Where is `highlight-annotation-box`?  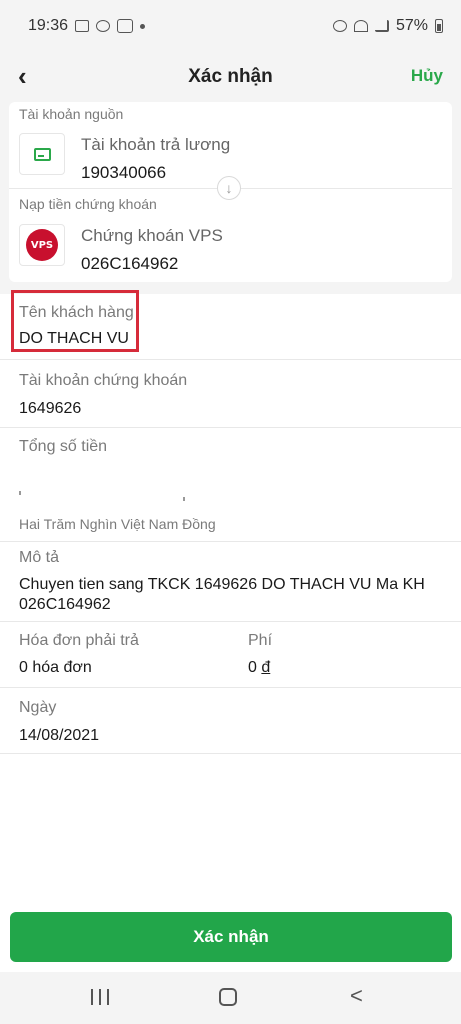
highlight-annotation-box is located at coordinates (75, 321).